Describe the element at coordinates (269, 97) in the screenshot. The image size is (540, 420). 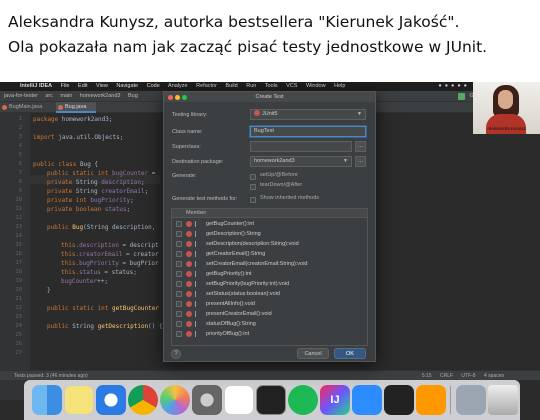
I see `dialog-title: Create Test` at that location.